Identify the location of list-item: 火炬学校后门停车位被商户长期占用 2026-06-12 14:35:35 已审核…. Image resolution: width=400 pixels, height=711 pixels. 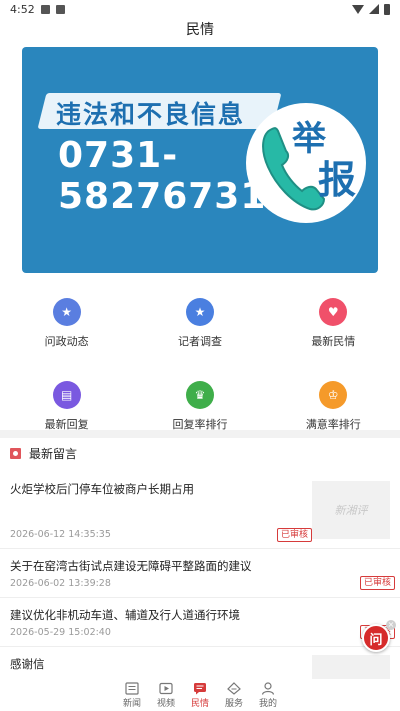
(200, 509).